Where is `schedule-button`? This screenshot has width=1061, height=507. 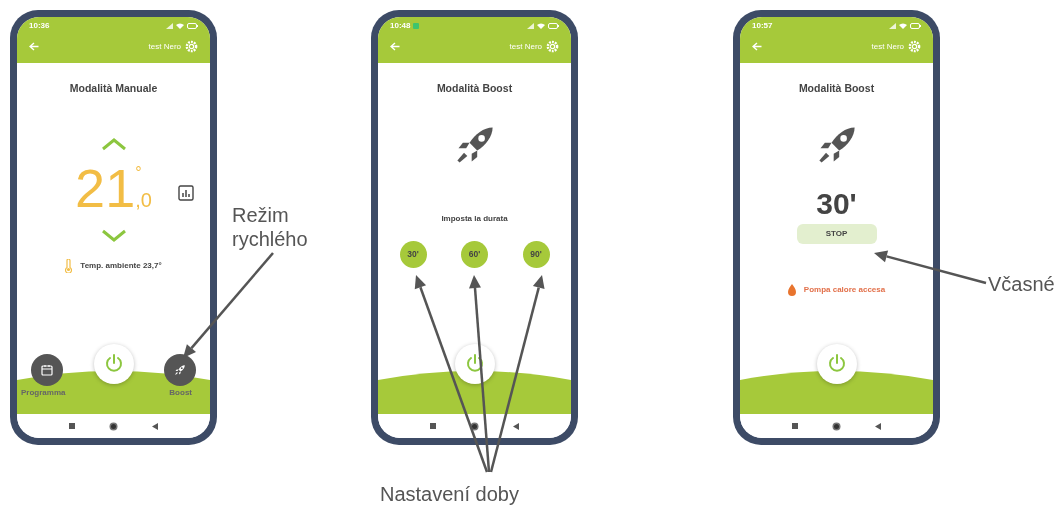 schedule-button is located at coordinates (47, 370).